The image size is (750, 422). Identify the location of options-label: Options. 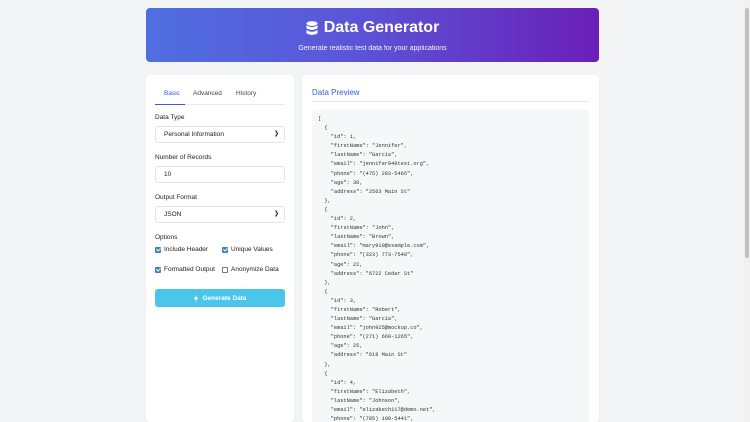
(166, 237).